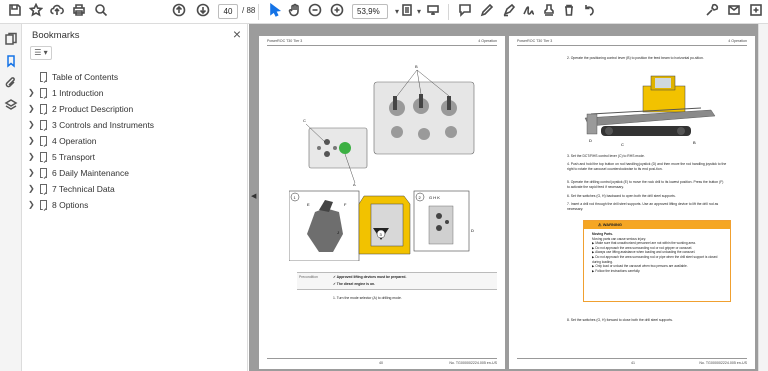 The width and height of the screenshot is (768, 371). I want to click on bookmark-item: ❯ 6 Daily Maintenance, so click(135, 173).